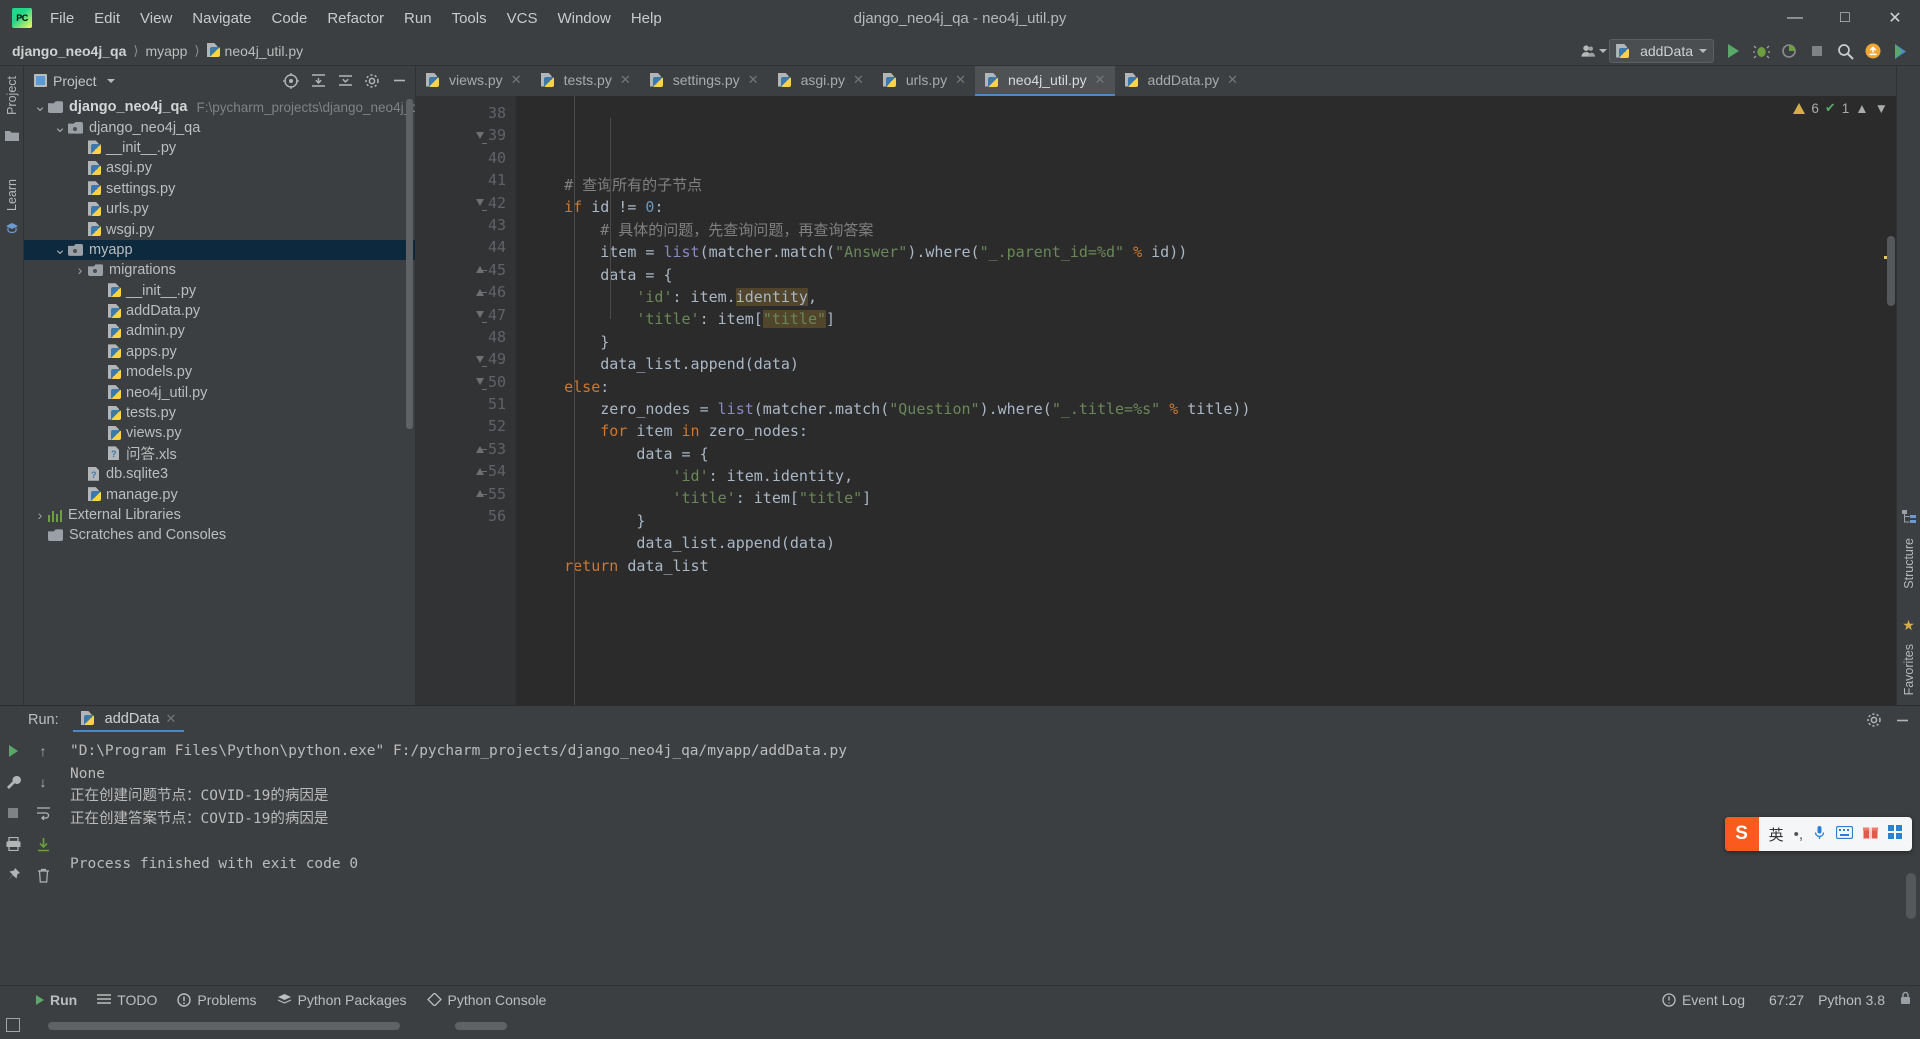  Describe the element at coordinates (1881, 108) in the screenshot. I see `next-problem-icon: ▼` at that location.